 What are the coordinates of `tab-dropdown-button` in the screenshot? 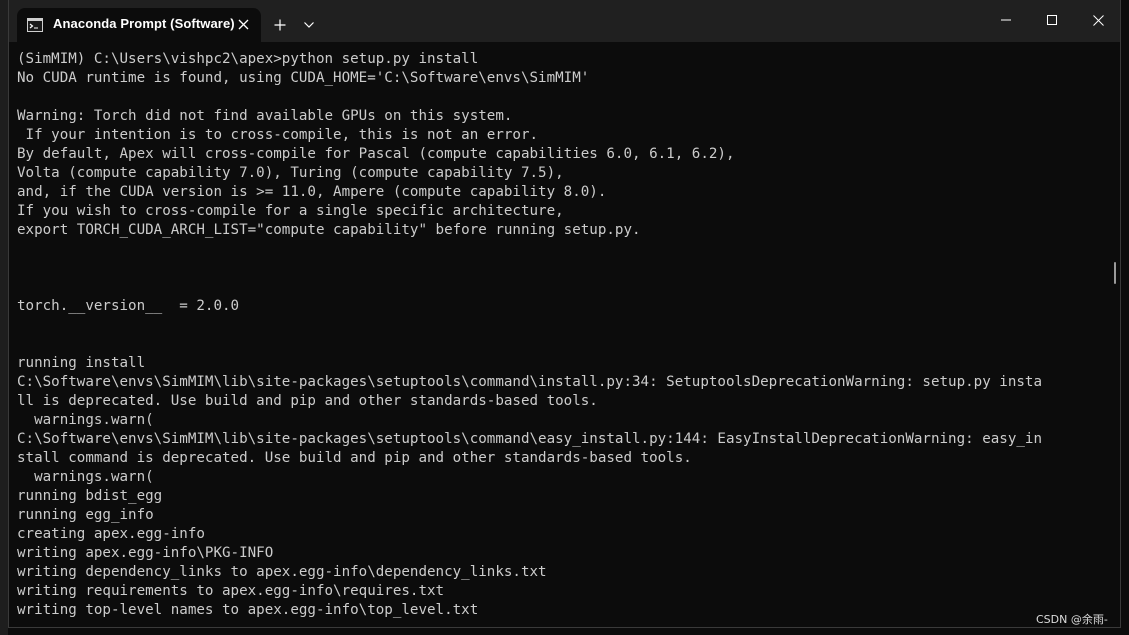 It's located at (309, 25).